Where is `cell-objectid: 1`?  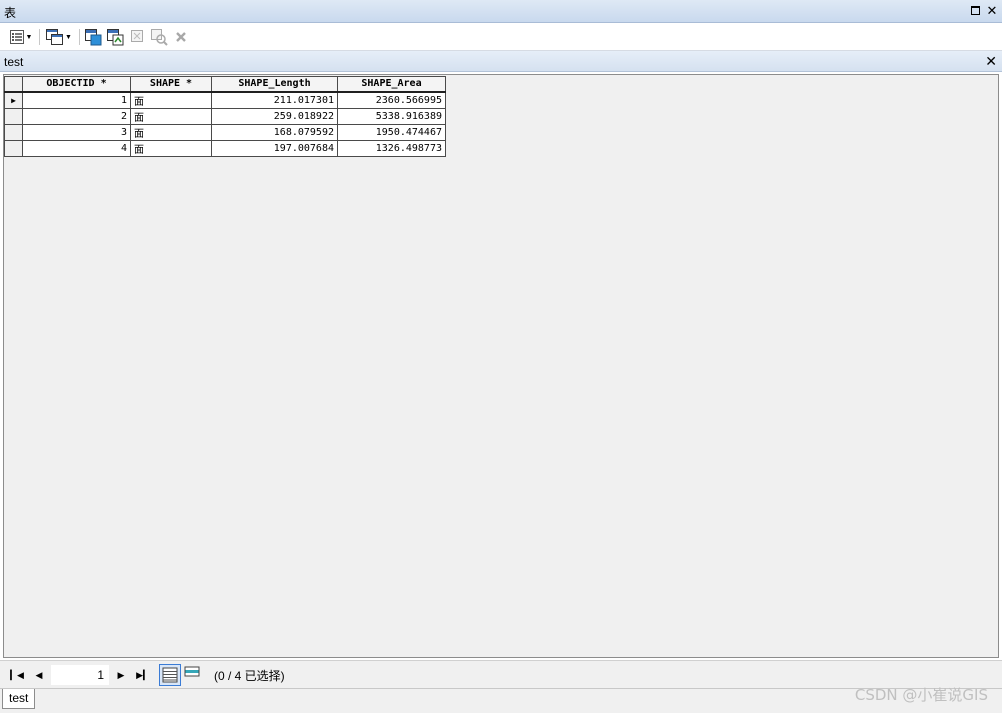 cell-objectid: 1 is located at coordinates (76, 100).